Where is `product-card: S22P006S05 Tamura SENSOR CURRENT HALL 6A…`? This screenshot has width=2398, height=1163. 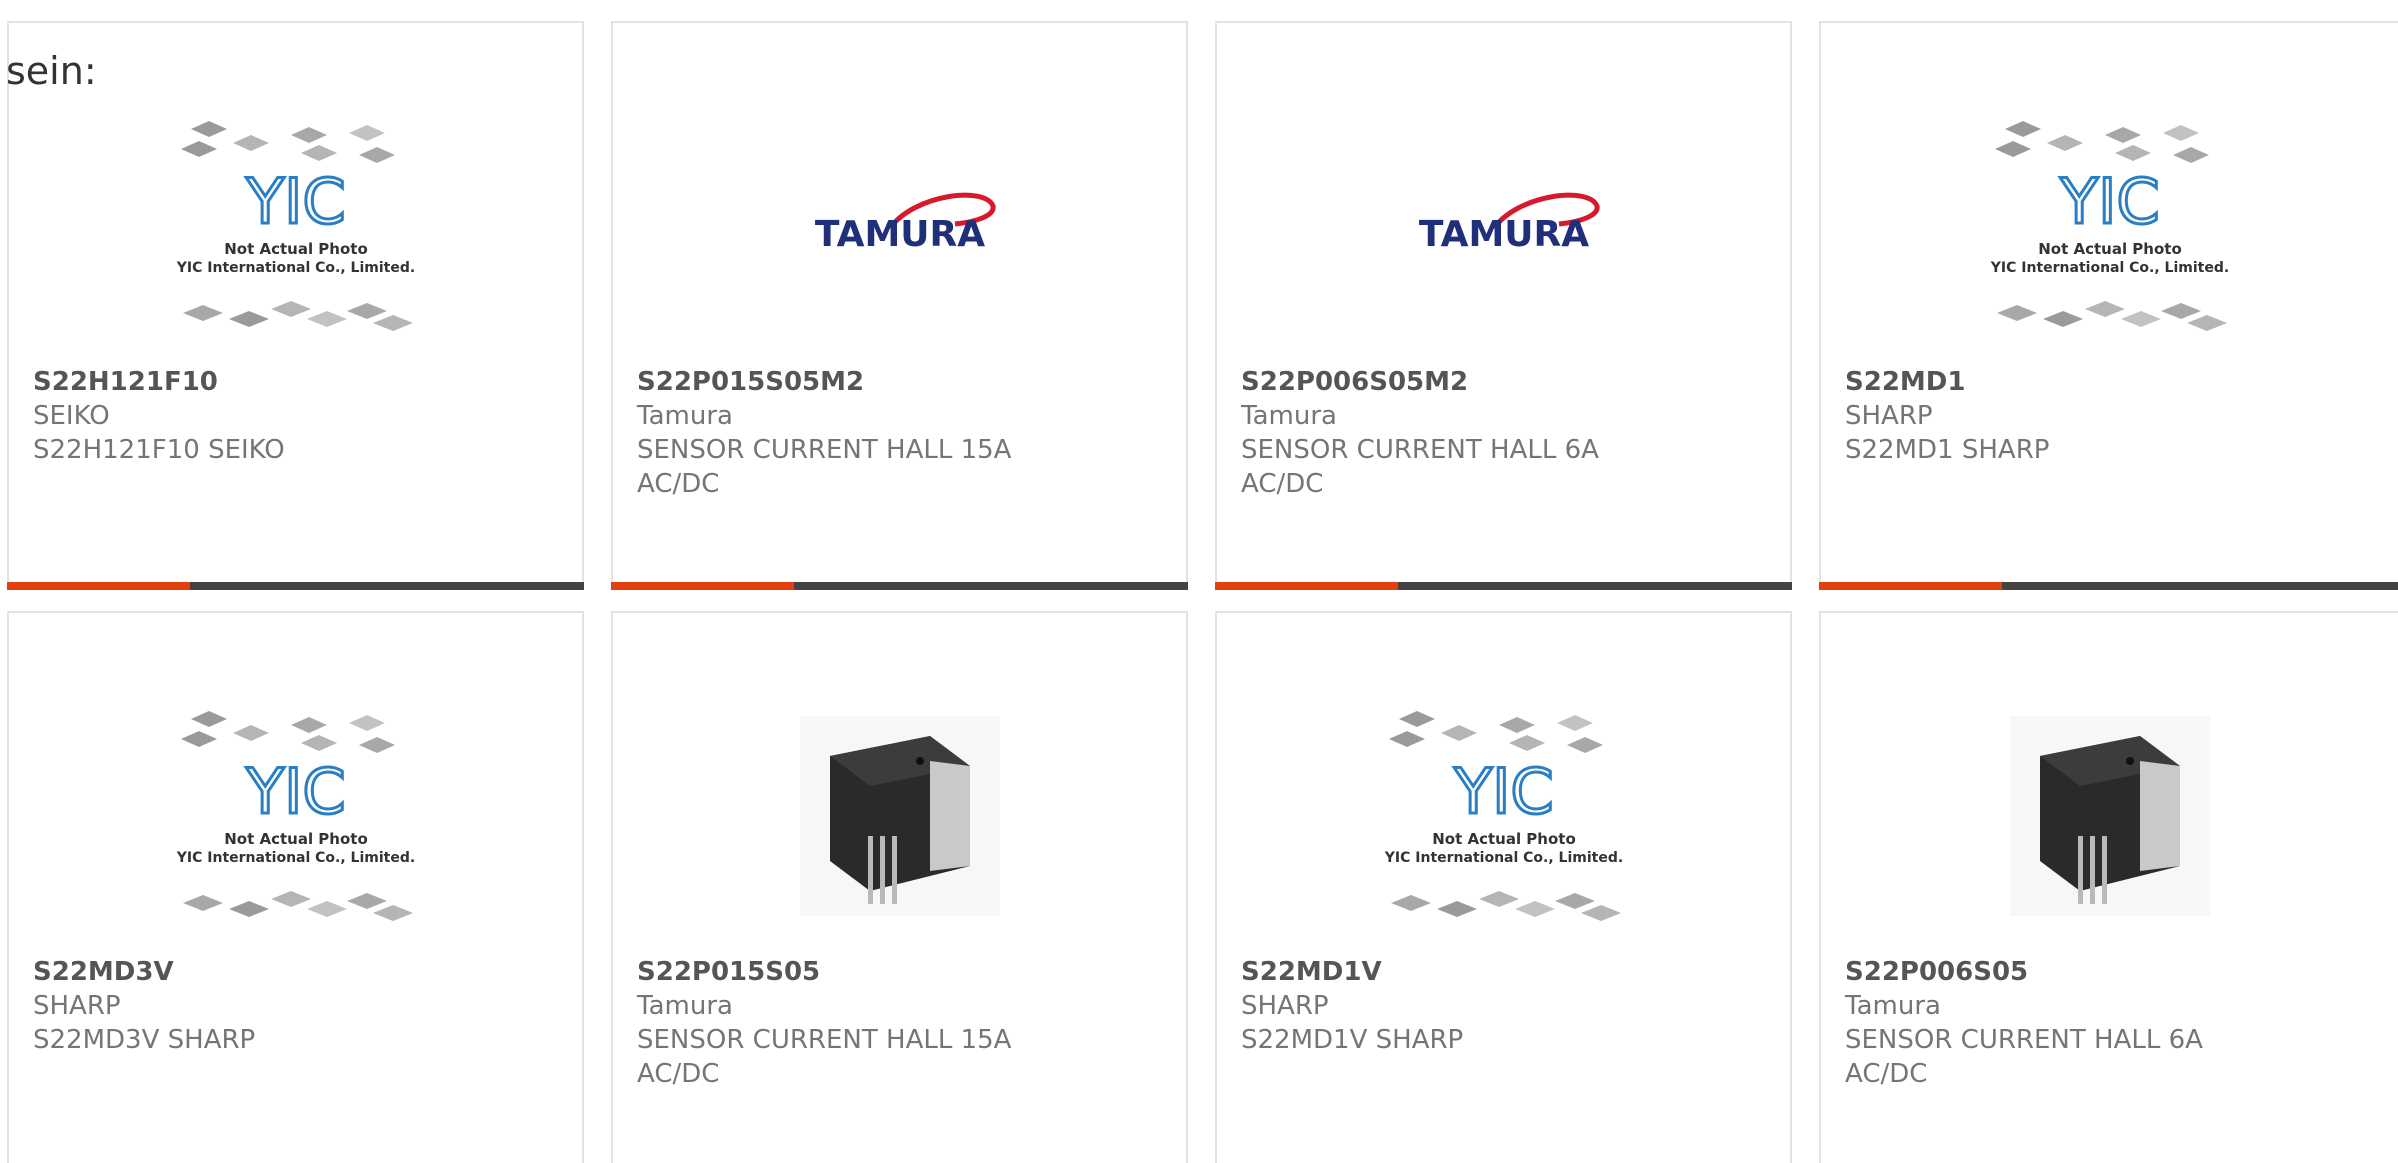
product-card: S22P006S05 Tamura SENSOR CURRENT HALL 6A… is located at coordinates (2108, 887).